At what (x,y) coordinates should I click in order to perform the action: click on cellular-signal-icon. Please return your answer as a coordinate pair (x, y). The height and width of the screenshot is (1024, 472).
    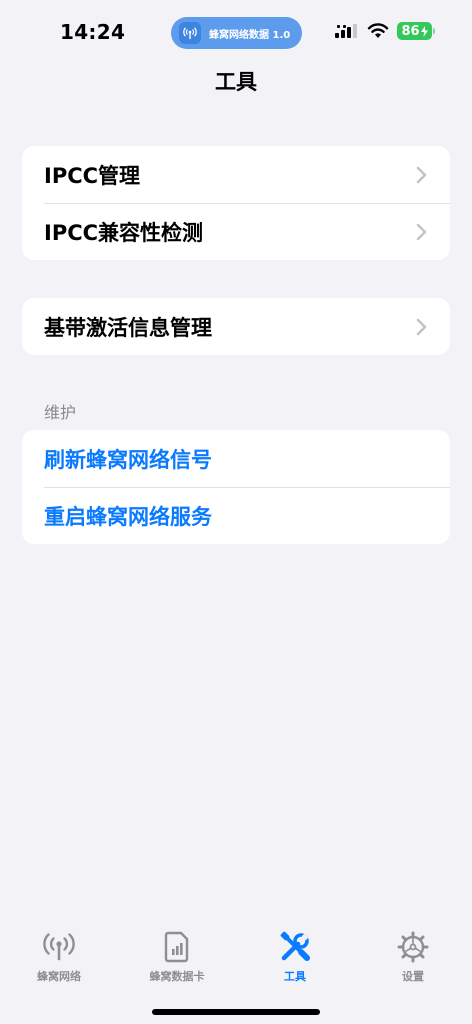
    Looking at the image, I should click on (346, 31).